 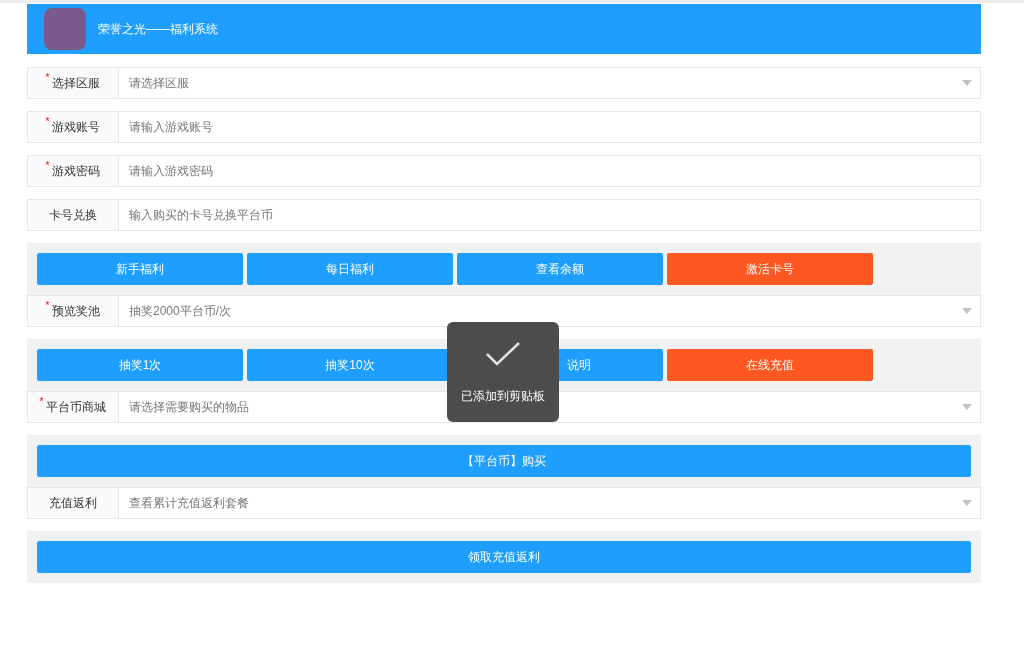 What do you see at coordinates (76, 407) in the screenshot?
I see `label-text: 平台币商城` at bounding box center [76, 407].